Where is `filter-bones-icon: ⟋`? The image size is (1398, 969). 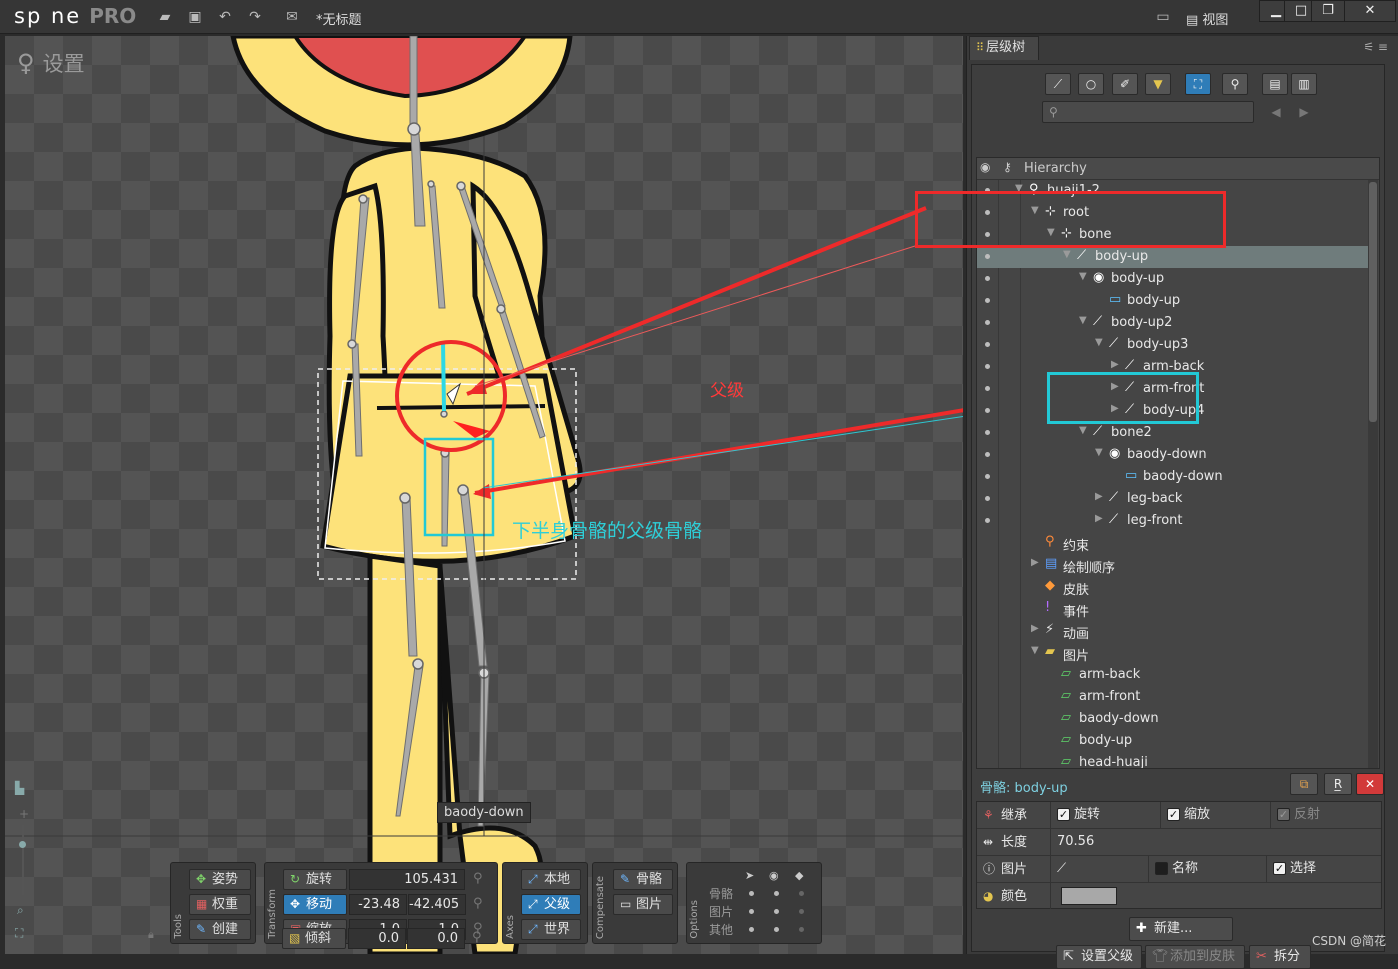
filter-bones-icon: ⟋ is located at coordinates (1058, 84).